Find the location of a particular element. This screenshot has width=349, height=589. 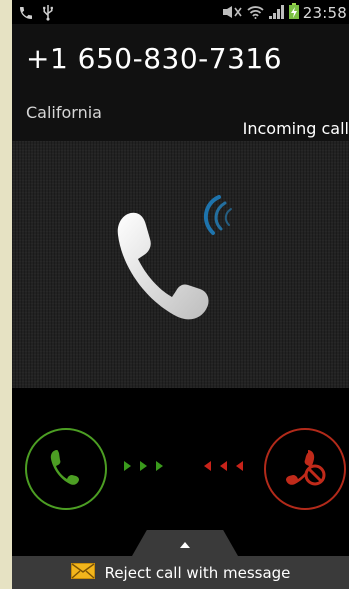

reject-swipe-arrows is located at coordinates (223, 466).